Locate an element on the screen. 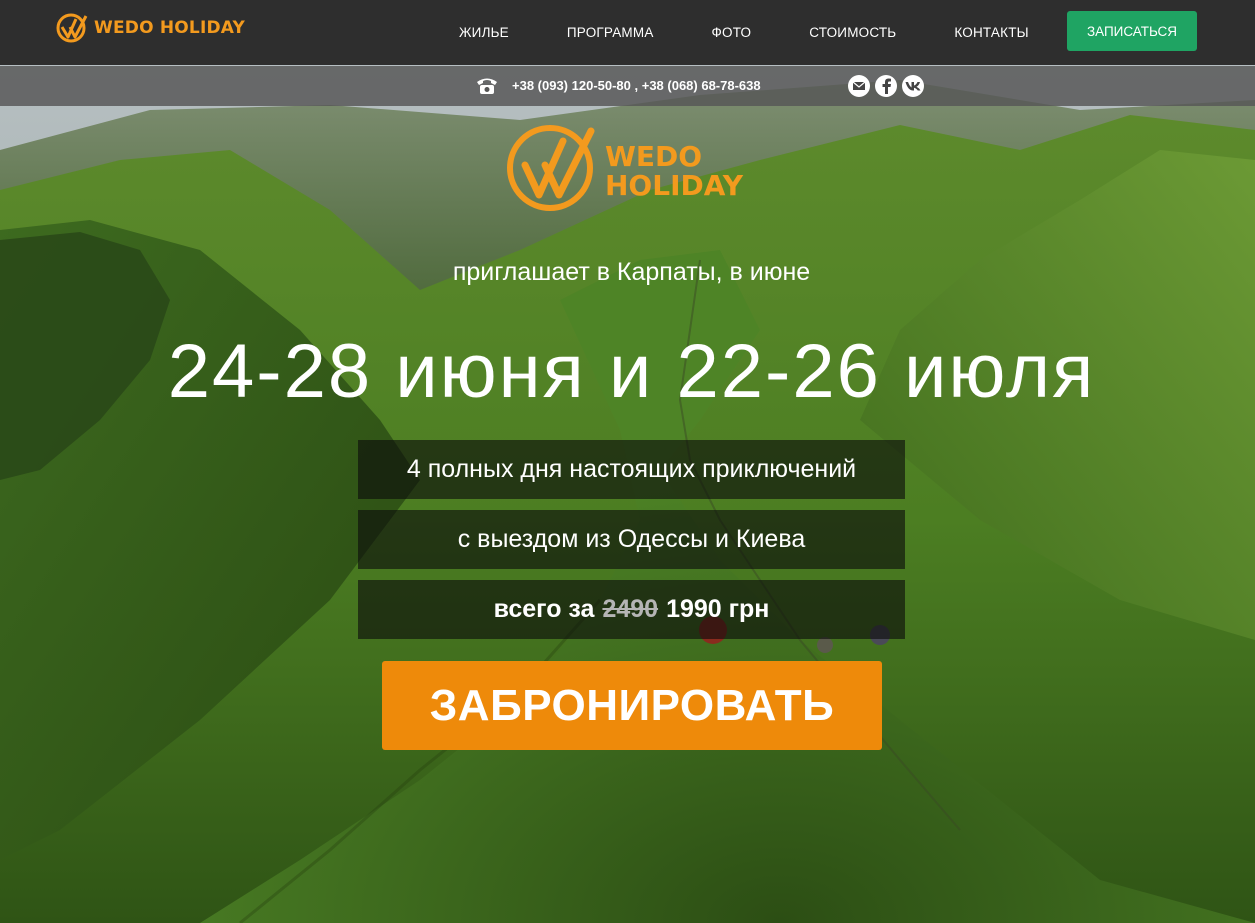 The width and height of the screenshot is (1255, 923). nav-item-price: СТОИМОСТЬ is located at coordinates (852, 32).